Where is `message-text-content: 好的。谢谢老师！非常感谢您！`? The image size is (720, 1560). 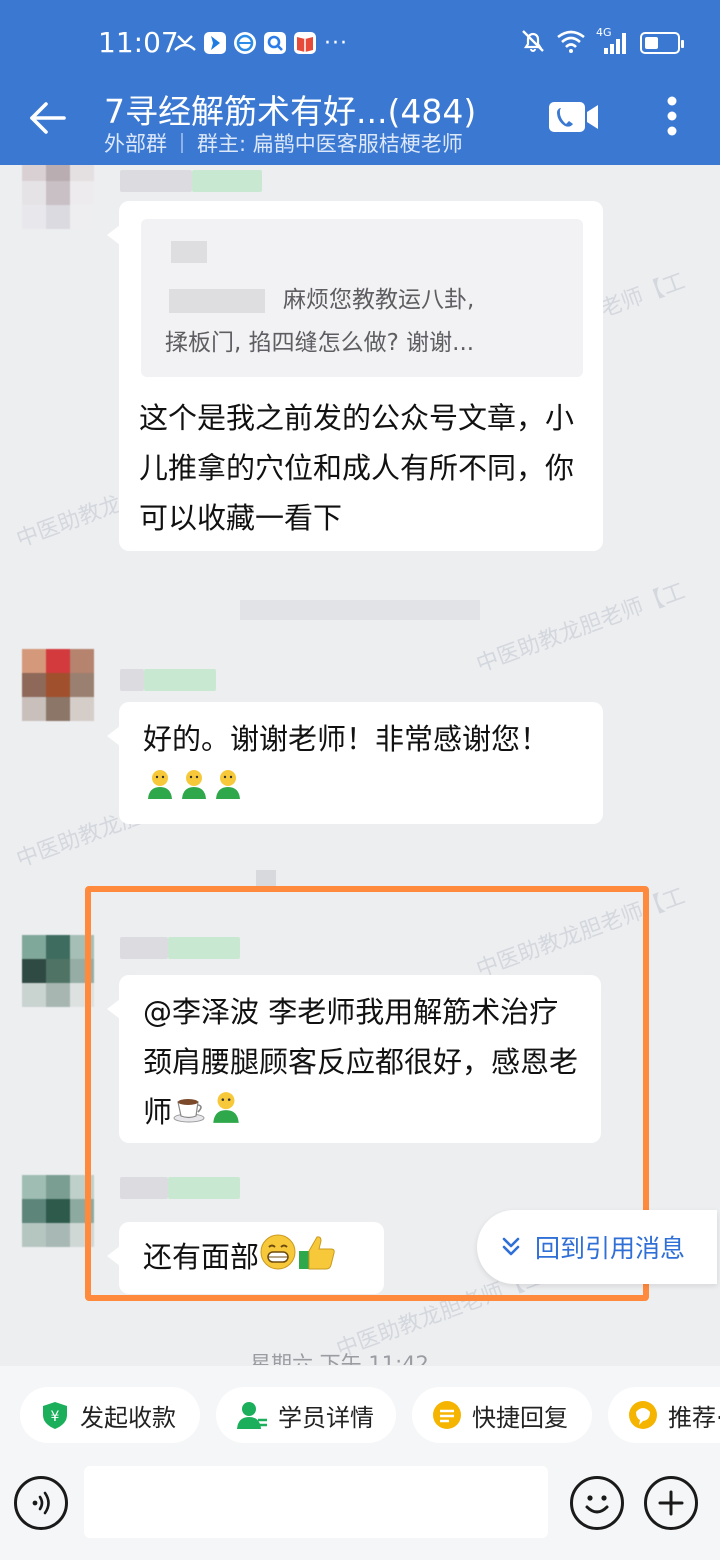
message-text-content: 好的。谢谢老师！非常感谢您！ is located at coordinates (346, 739).